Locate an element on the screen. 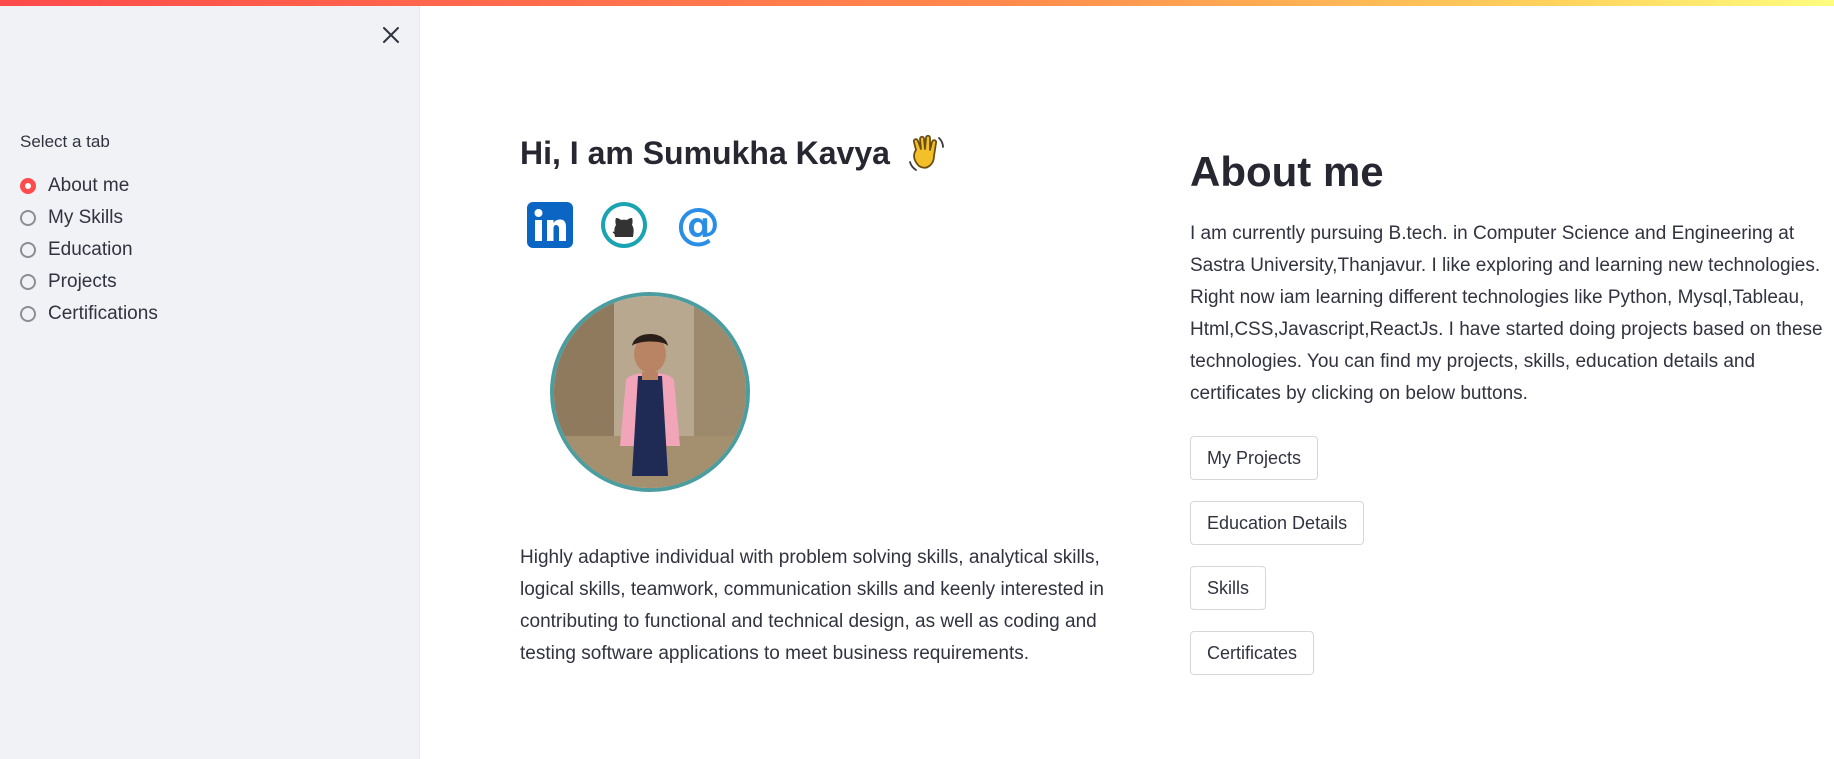 This screenshot has width=1834, height=759. radio-option-certifications: Certifications is located at coordinates (89, 314).